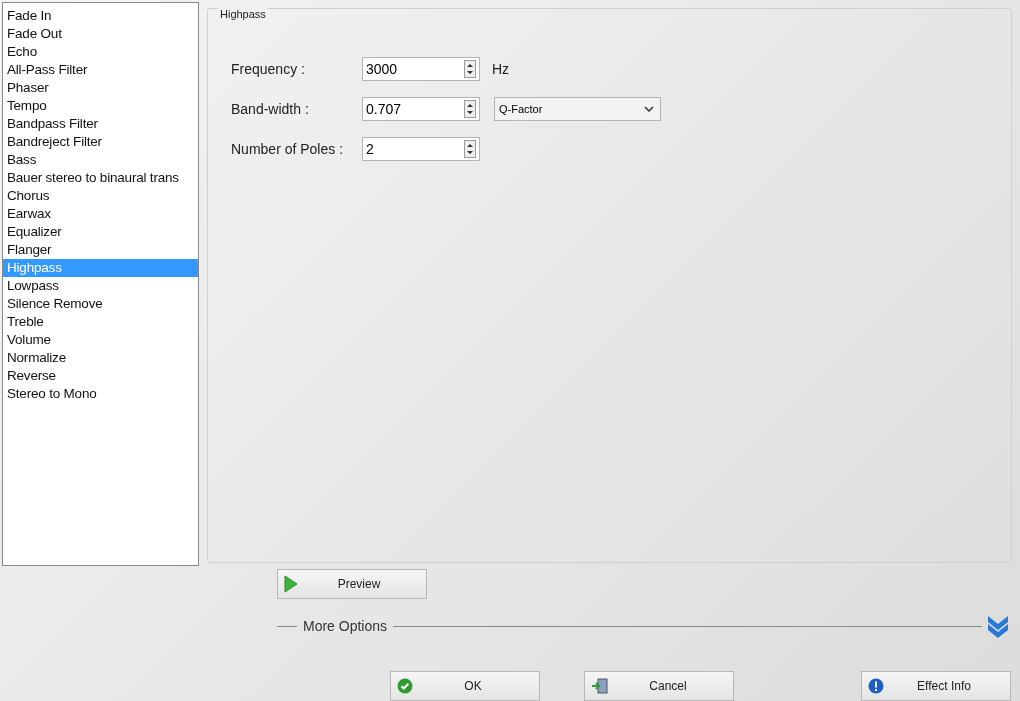 Image resolution: width=1020 pixels, height=701 pixels. Describe the element at coordinates (268, 69) in the screenshot. I see `field-label: Frequency :` at that location.